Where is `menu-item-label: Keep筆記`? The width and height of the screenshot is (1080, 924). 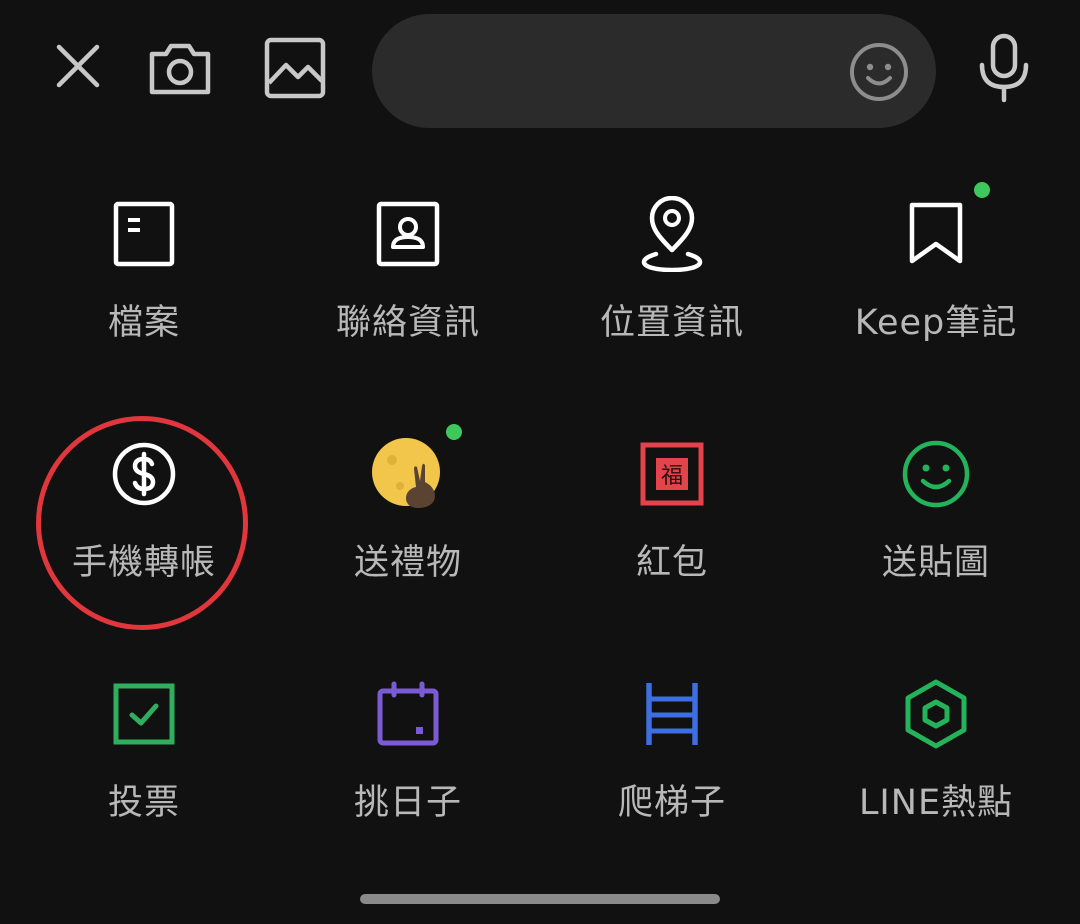 menu-item-label: Keep筆記 is located at coordinates (936, 323).